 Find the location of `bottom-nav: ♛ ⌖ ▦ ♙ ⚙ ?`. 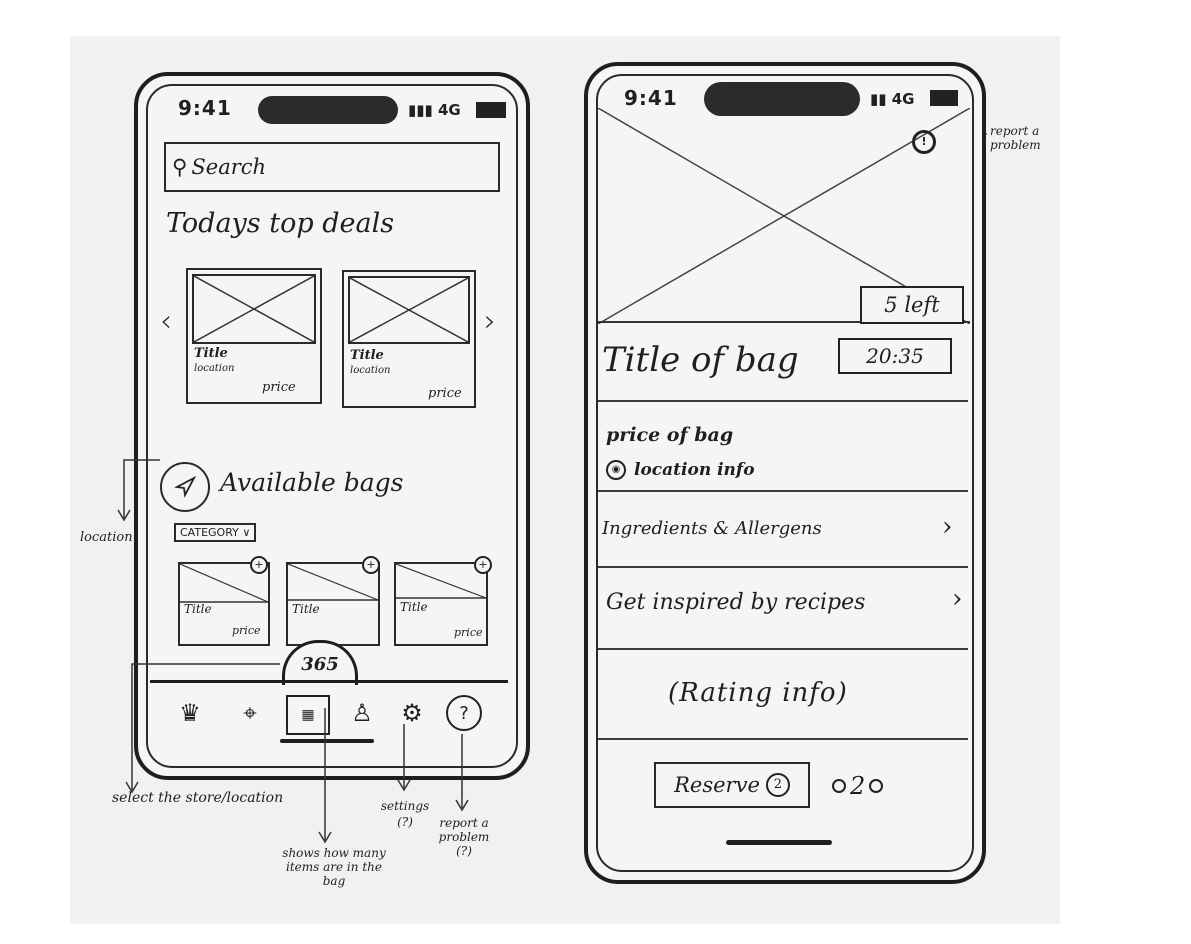

bottom-nav: ♛ ⌖ ▦ ♙ ⚙ ? is located at coordinates (329, 713).